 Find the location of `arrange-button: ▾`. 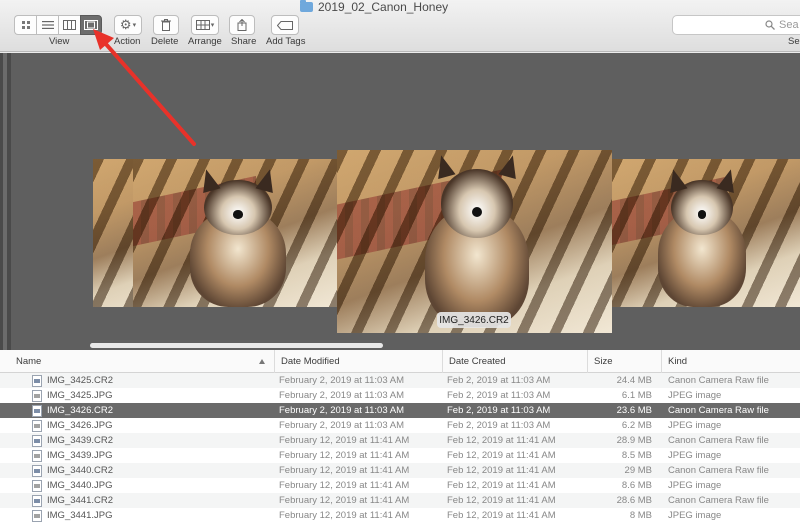

arrange-button: ▾ is located at coordinates (205, 25).